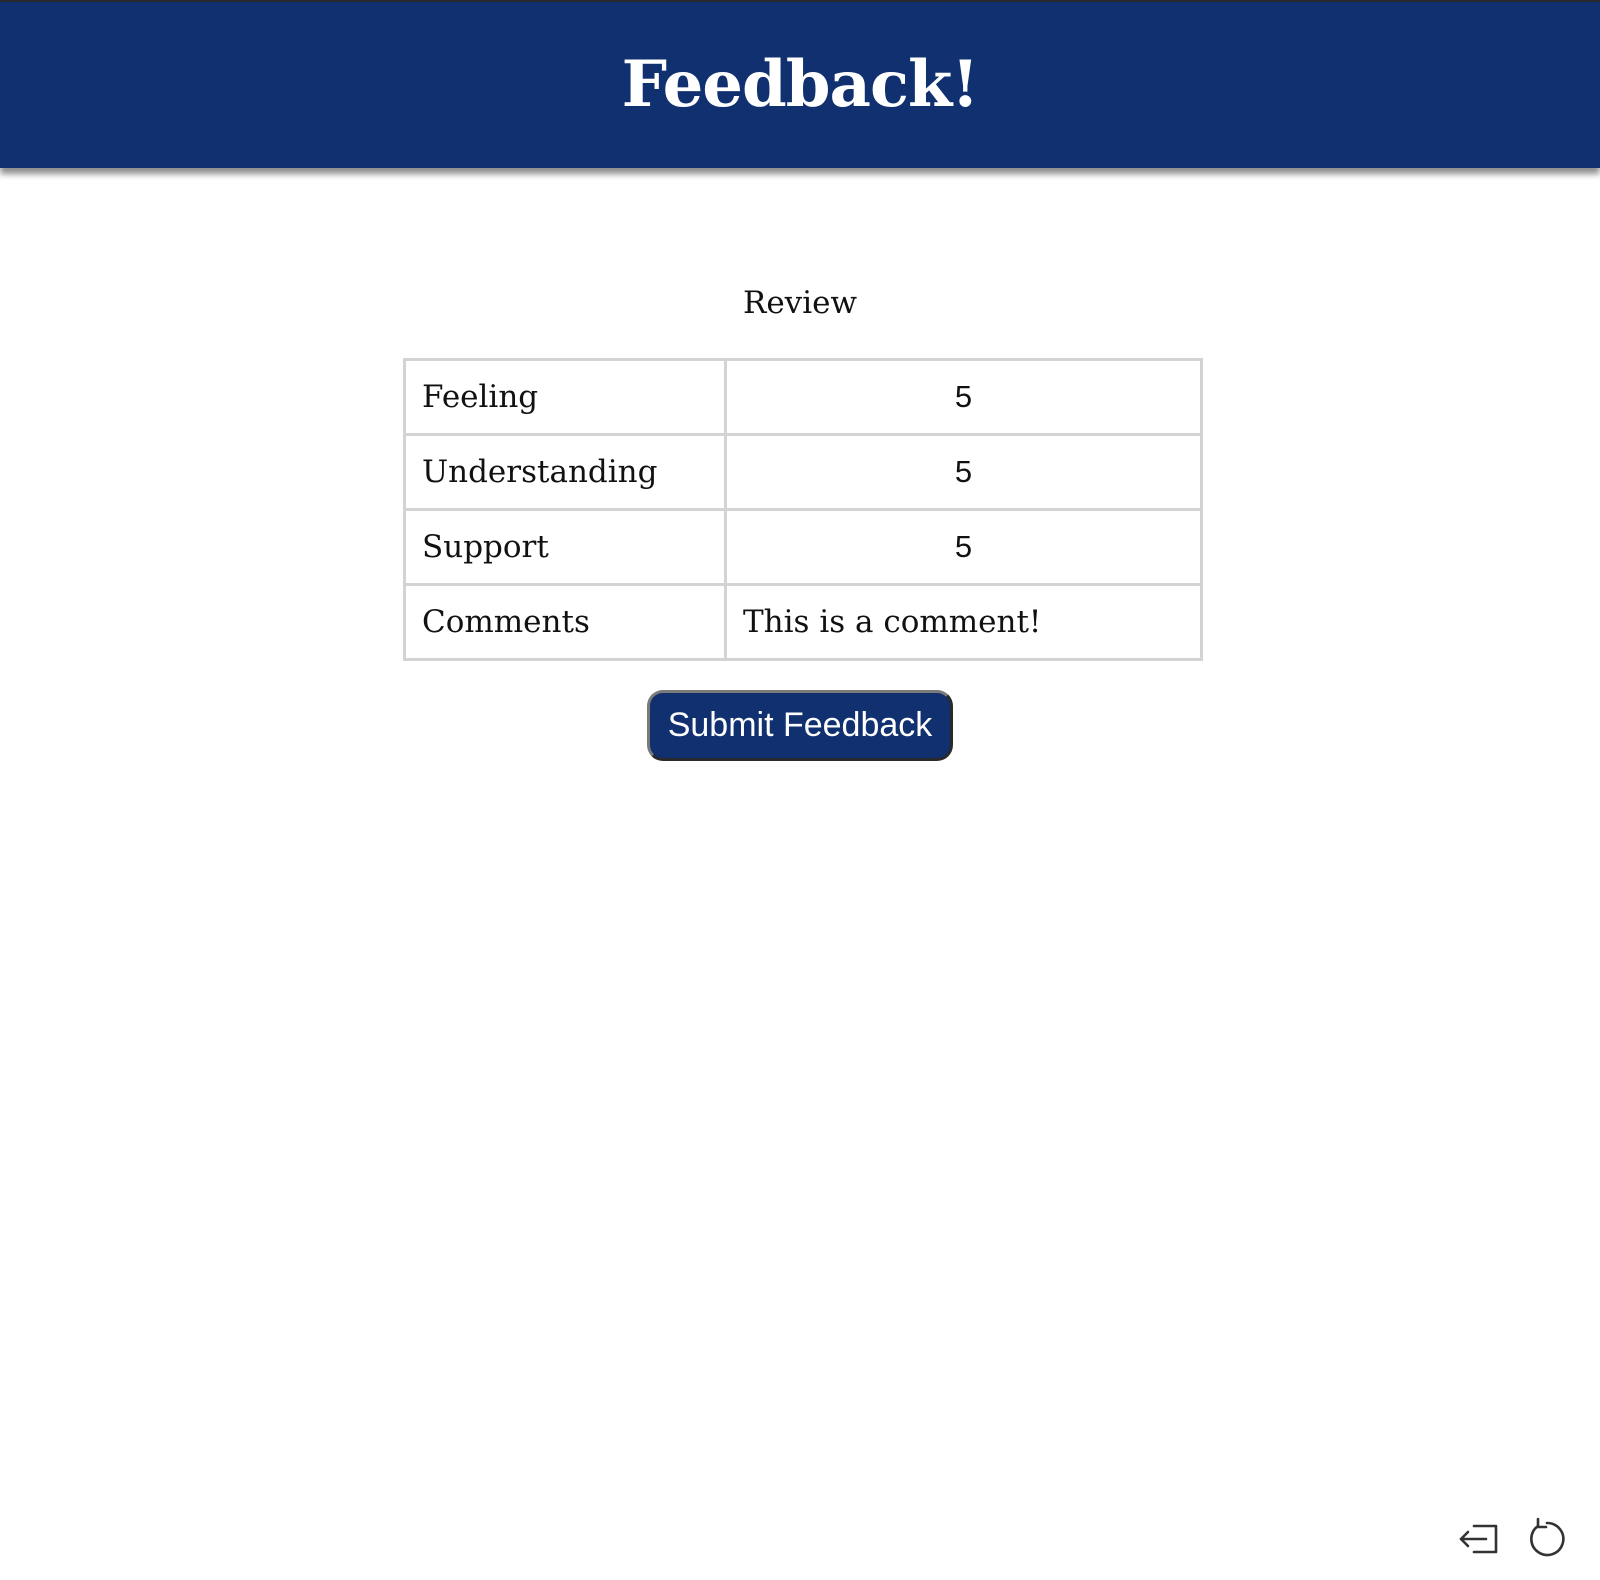 This screenshot has height=1580, width=1600. I want to click on row-label-feeling: Feeling, so click(565, 397).